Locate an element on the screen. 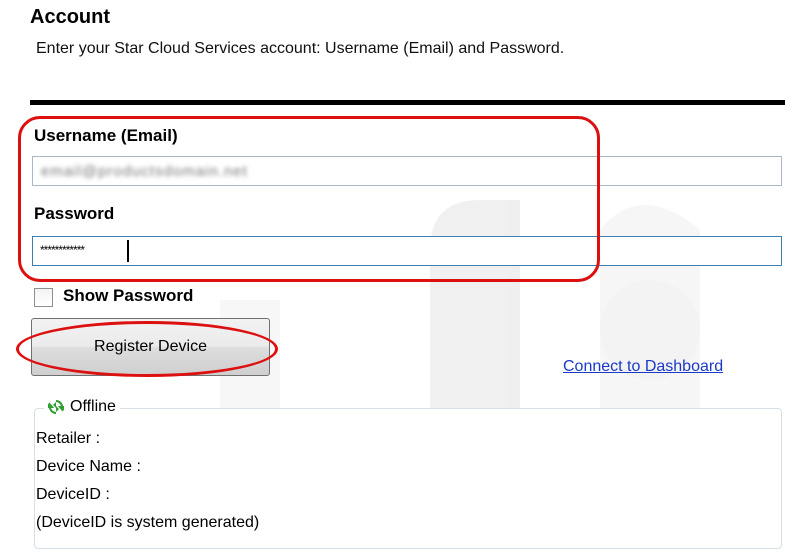  show-password-checkbox is located at coordinates (43, 297).